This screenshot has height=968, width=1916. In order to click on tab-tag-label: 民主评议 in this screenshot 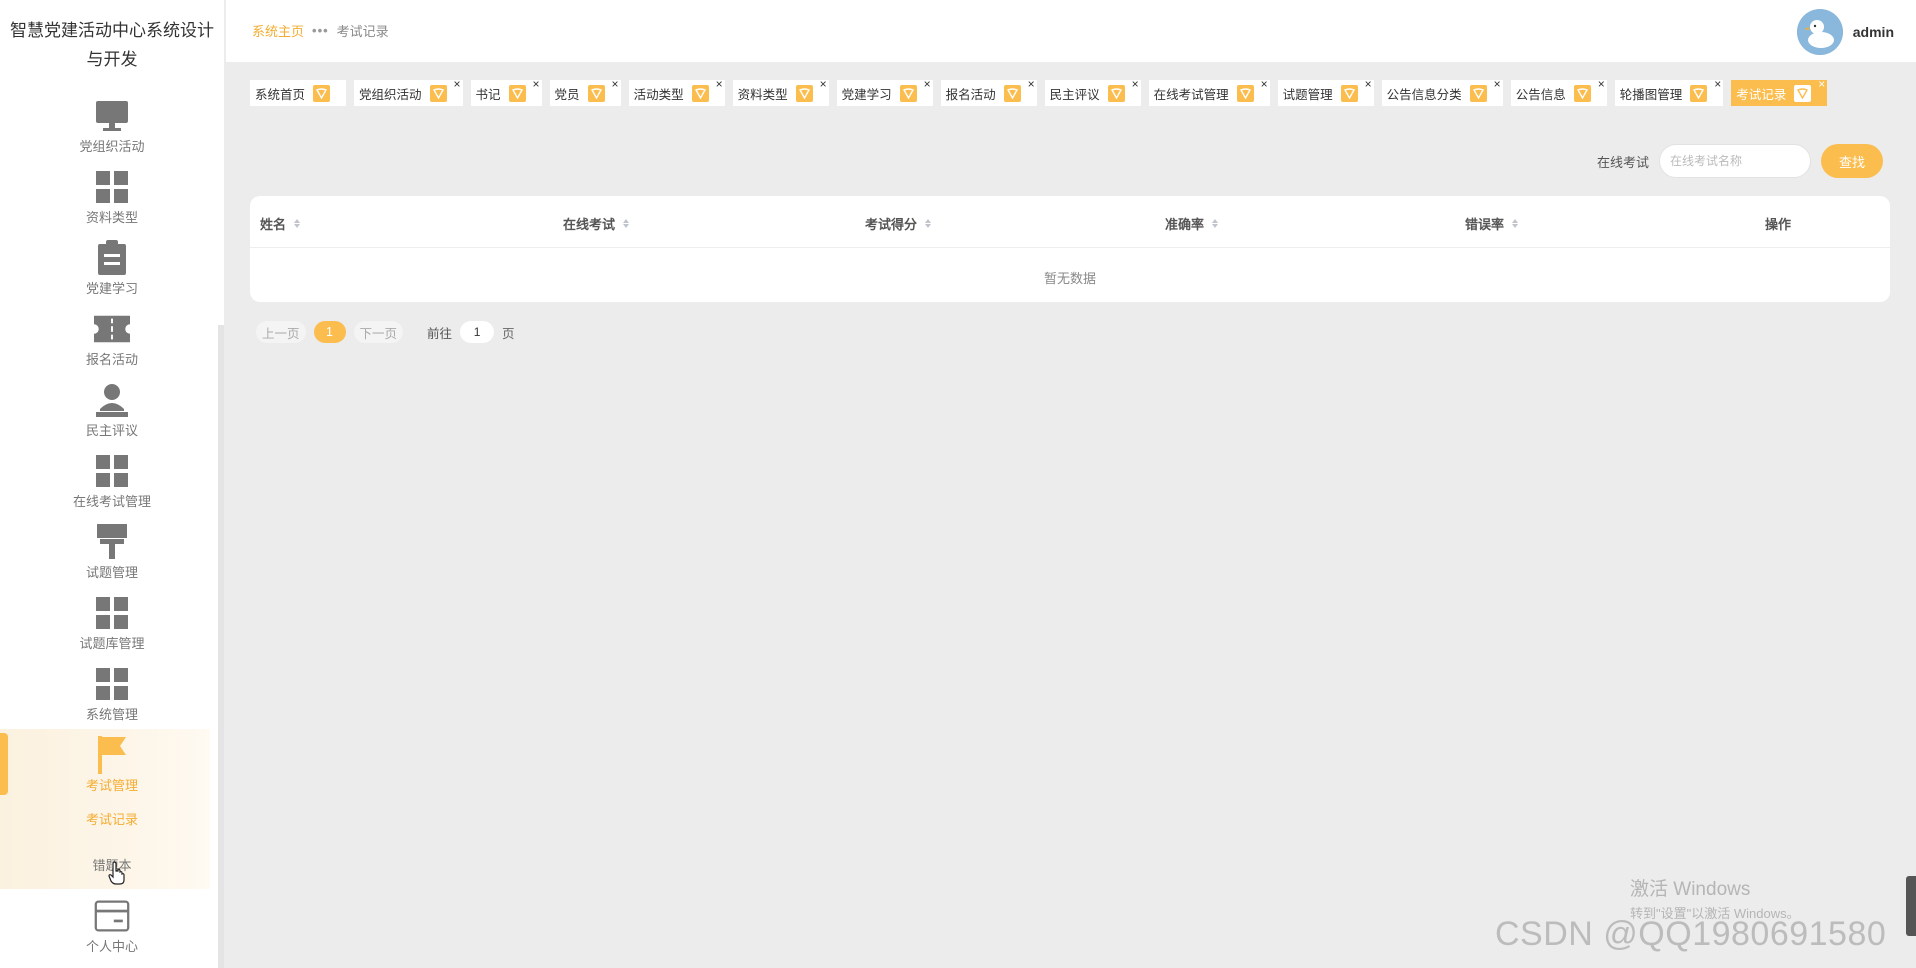, I will do `click(1074, 94)`.